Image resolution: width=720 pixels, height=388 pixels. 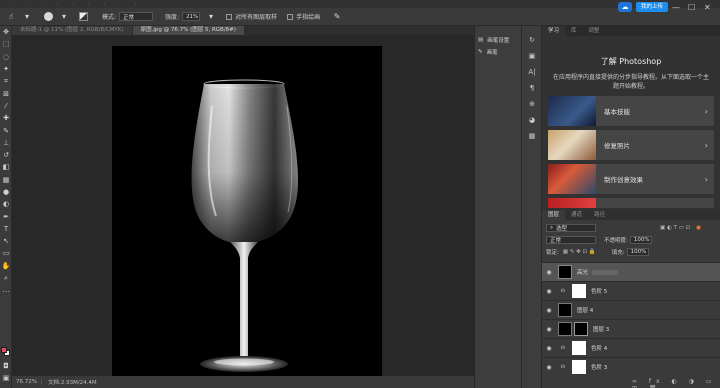 What do you see at coordinates (6, 118) in the screenshot?
I see `healing-brush-tool-icon: ✚` at bounding box center [6, 118].